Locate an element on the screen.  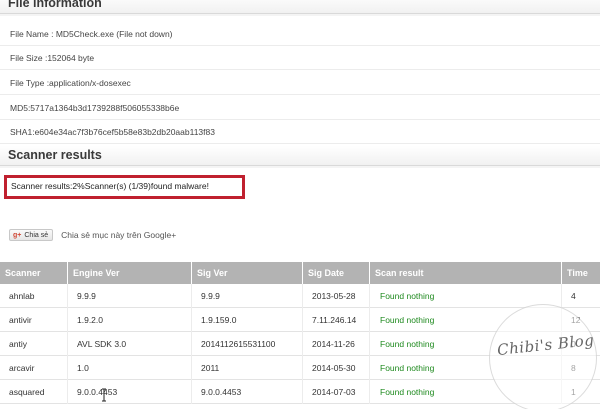
cell-sig-ver: 2014112615531100 is located at coordinates (238, 344).